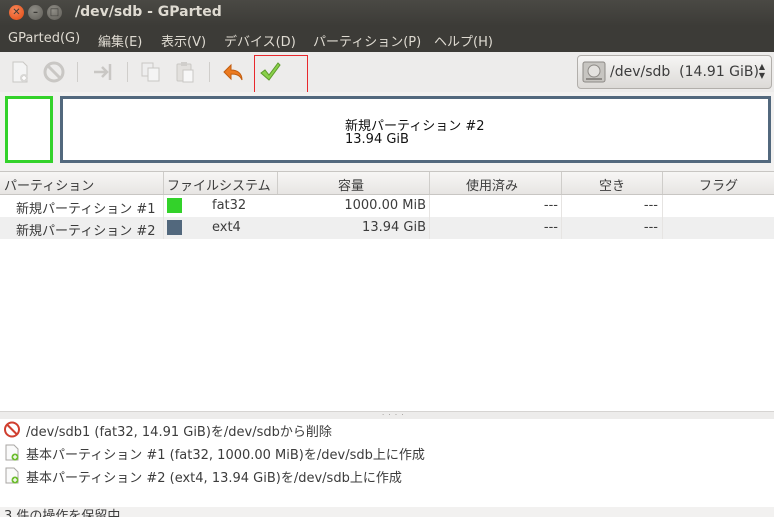 The height and width of the screenshot is (517, 774). Describe the element at coordinates (594, 72) in the screenshot. I see `disk-icon` at that location.